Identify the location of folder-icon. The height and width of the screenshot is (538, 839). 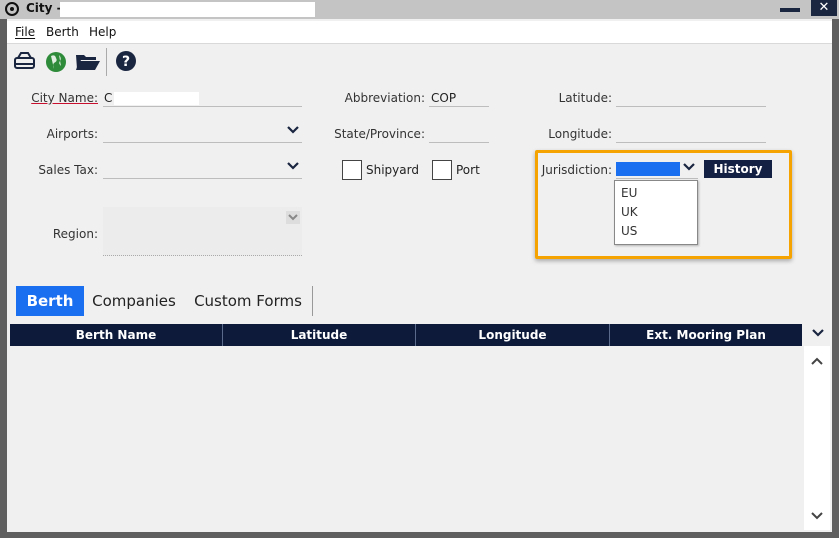
(87, 62).